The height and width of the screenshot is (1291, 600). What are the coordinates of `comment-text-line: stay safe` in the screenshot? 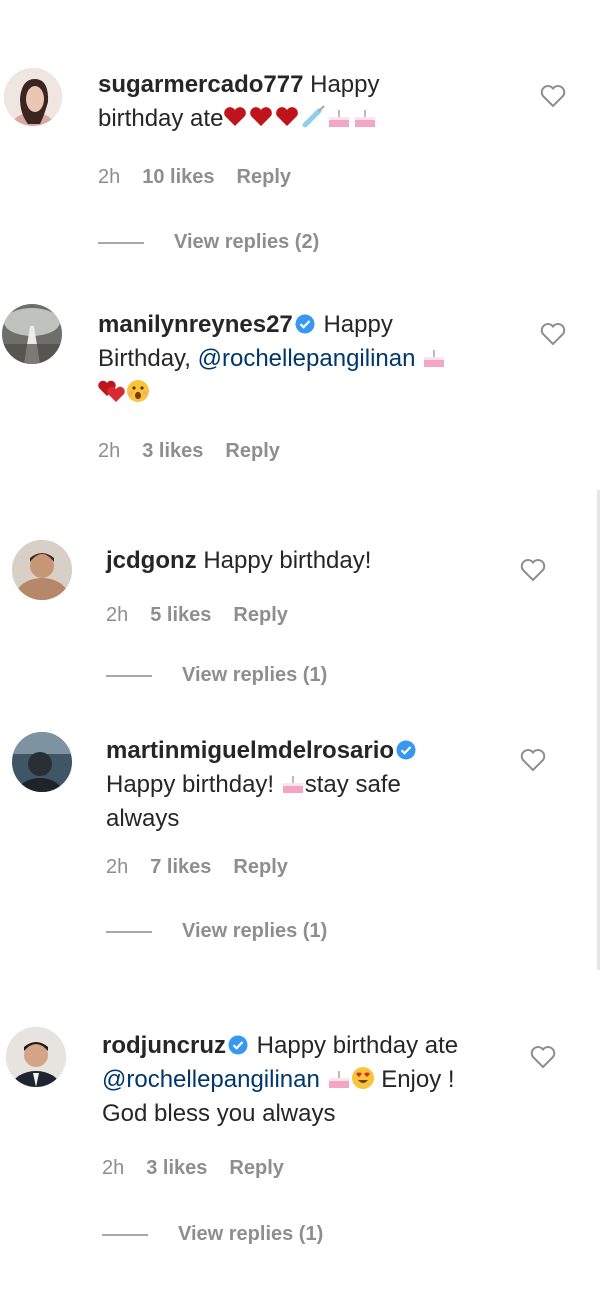 It's located at (352, 784).